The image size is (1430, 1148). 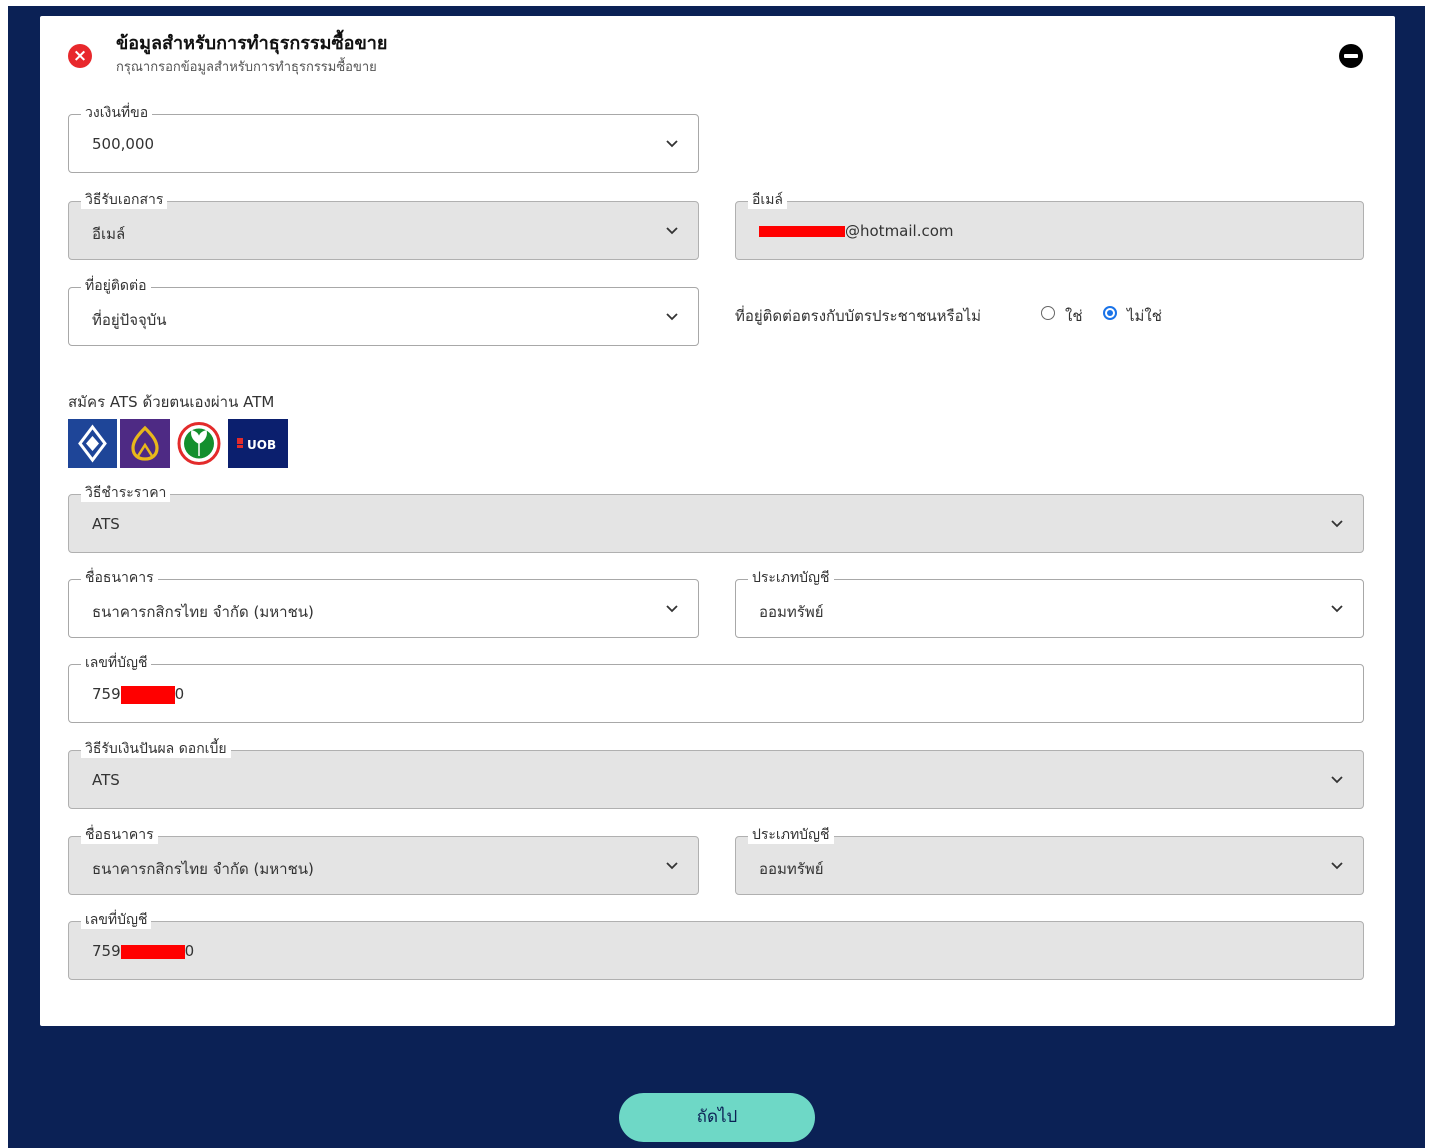 What do you see at coordinates (203, 869) in the screenshot?
I see `dividend-bank-value: ธนาคารกสิกรไทย จำกัด (มหาชน)` at bounding box center [203, 869].